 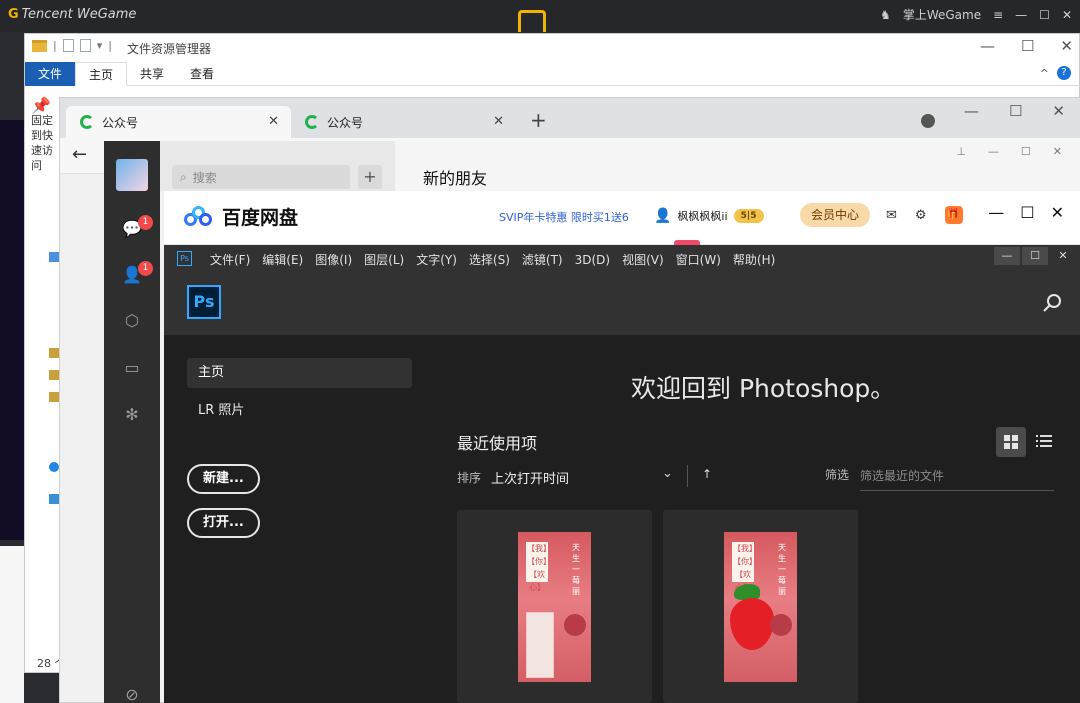 I want to click on menu-filter: 滤镜(T), so click(x=542, y=259).